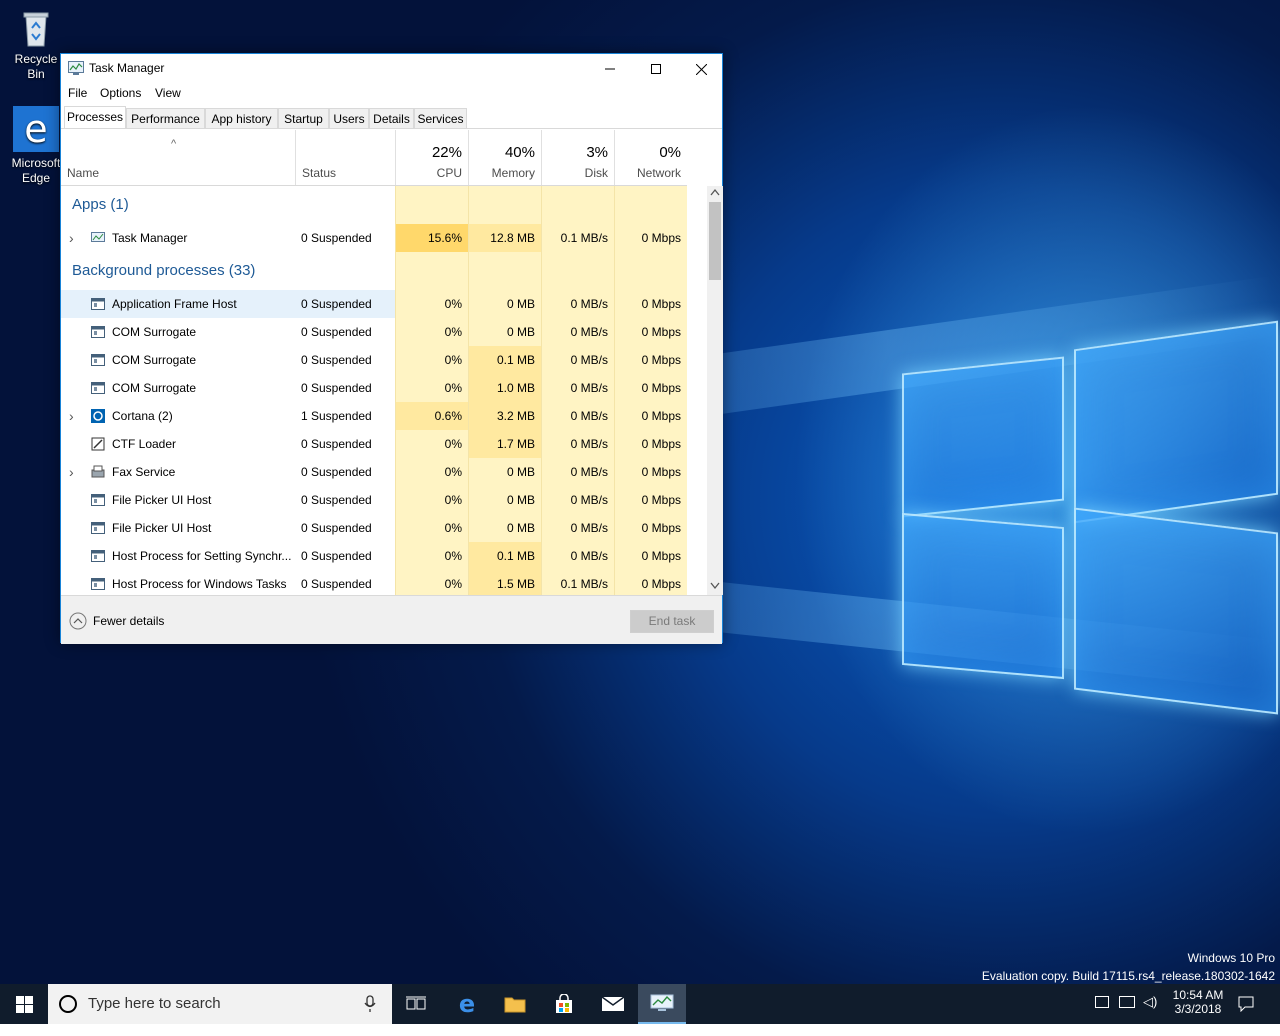  What do you see at coordinates (431, 416) in the screenshot?
I see `process-cpu: 0.6%` at bounding box center [431, 416].